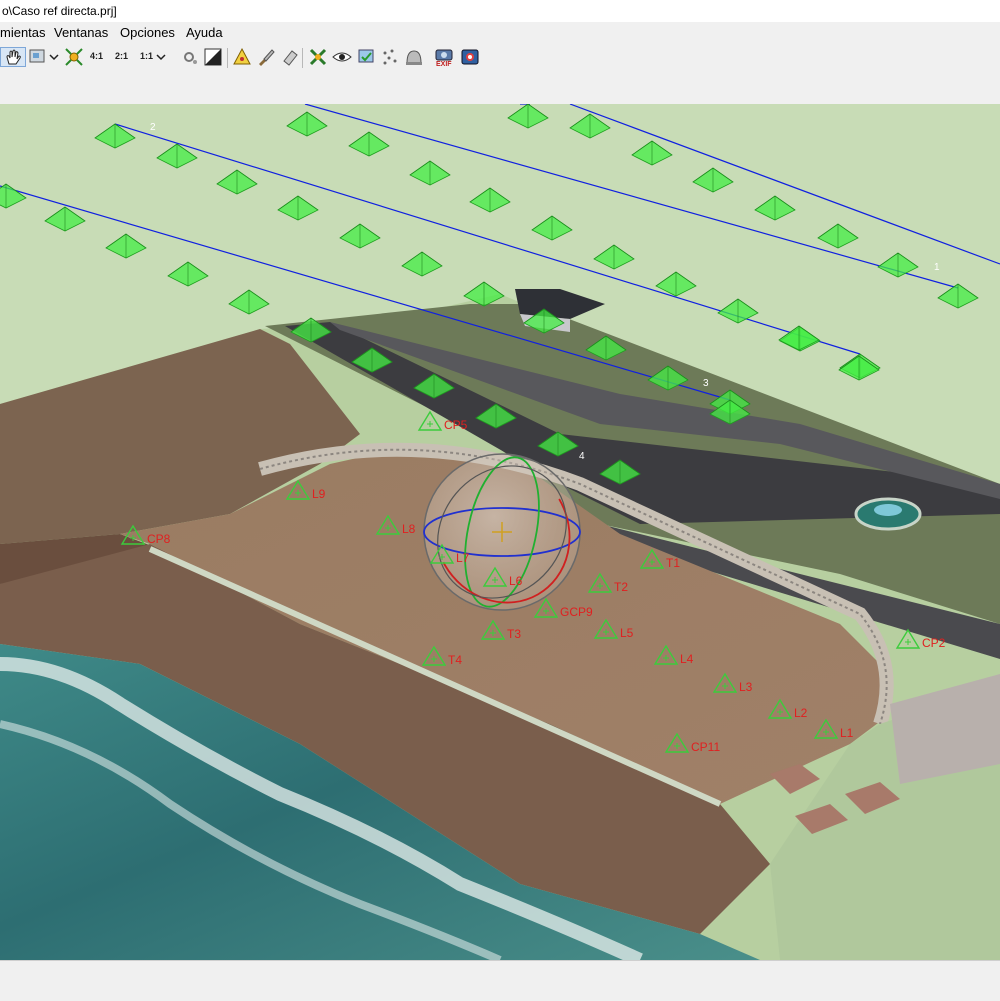  What do you see at coordinates (159, 539) in the screenshot?
I see `control-point-label: CP8` at bounding box center [159, 539].